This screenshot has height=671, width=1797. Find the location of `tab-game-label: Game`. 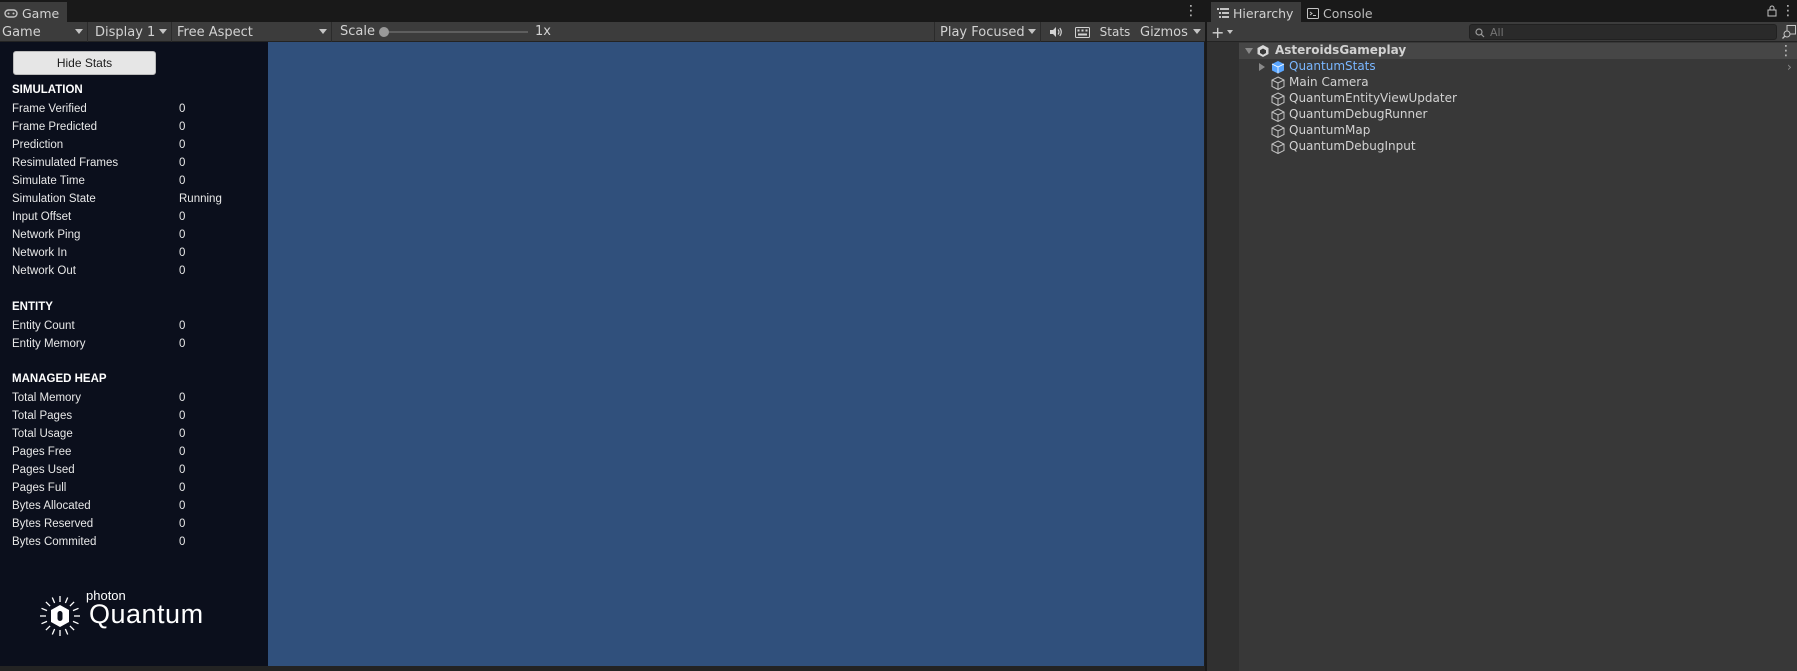

tab-game-label: Game is located at coordinates (41, 13).